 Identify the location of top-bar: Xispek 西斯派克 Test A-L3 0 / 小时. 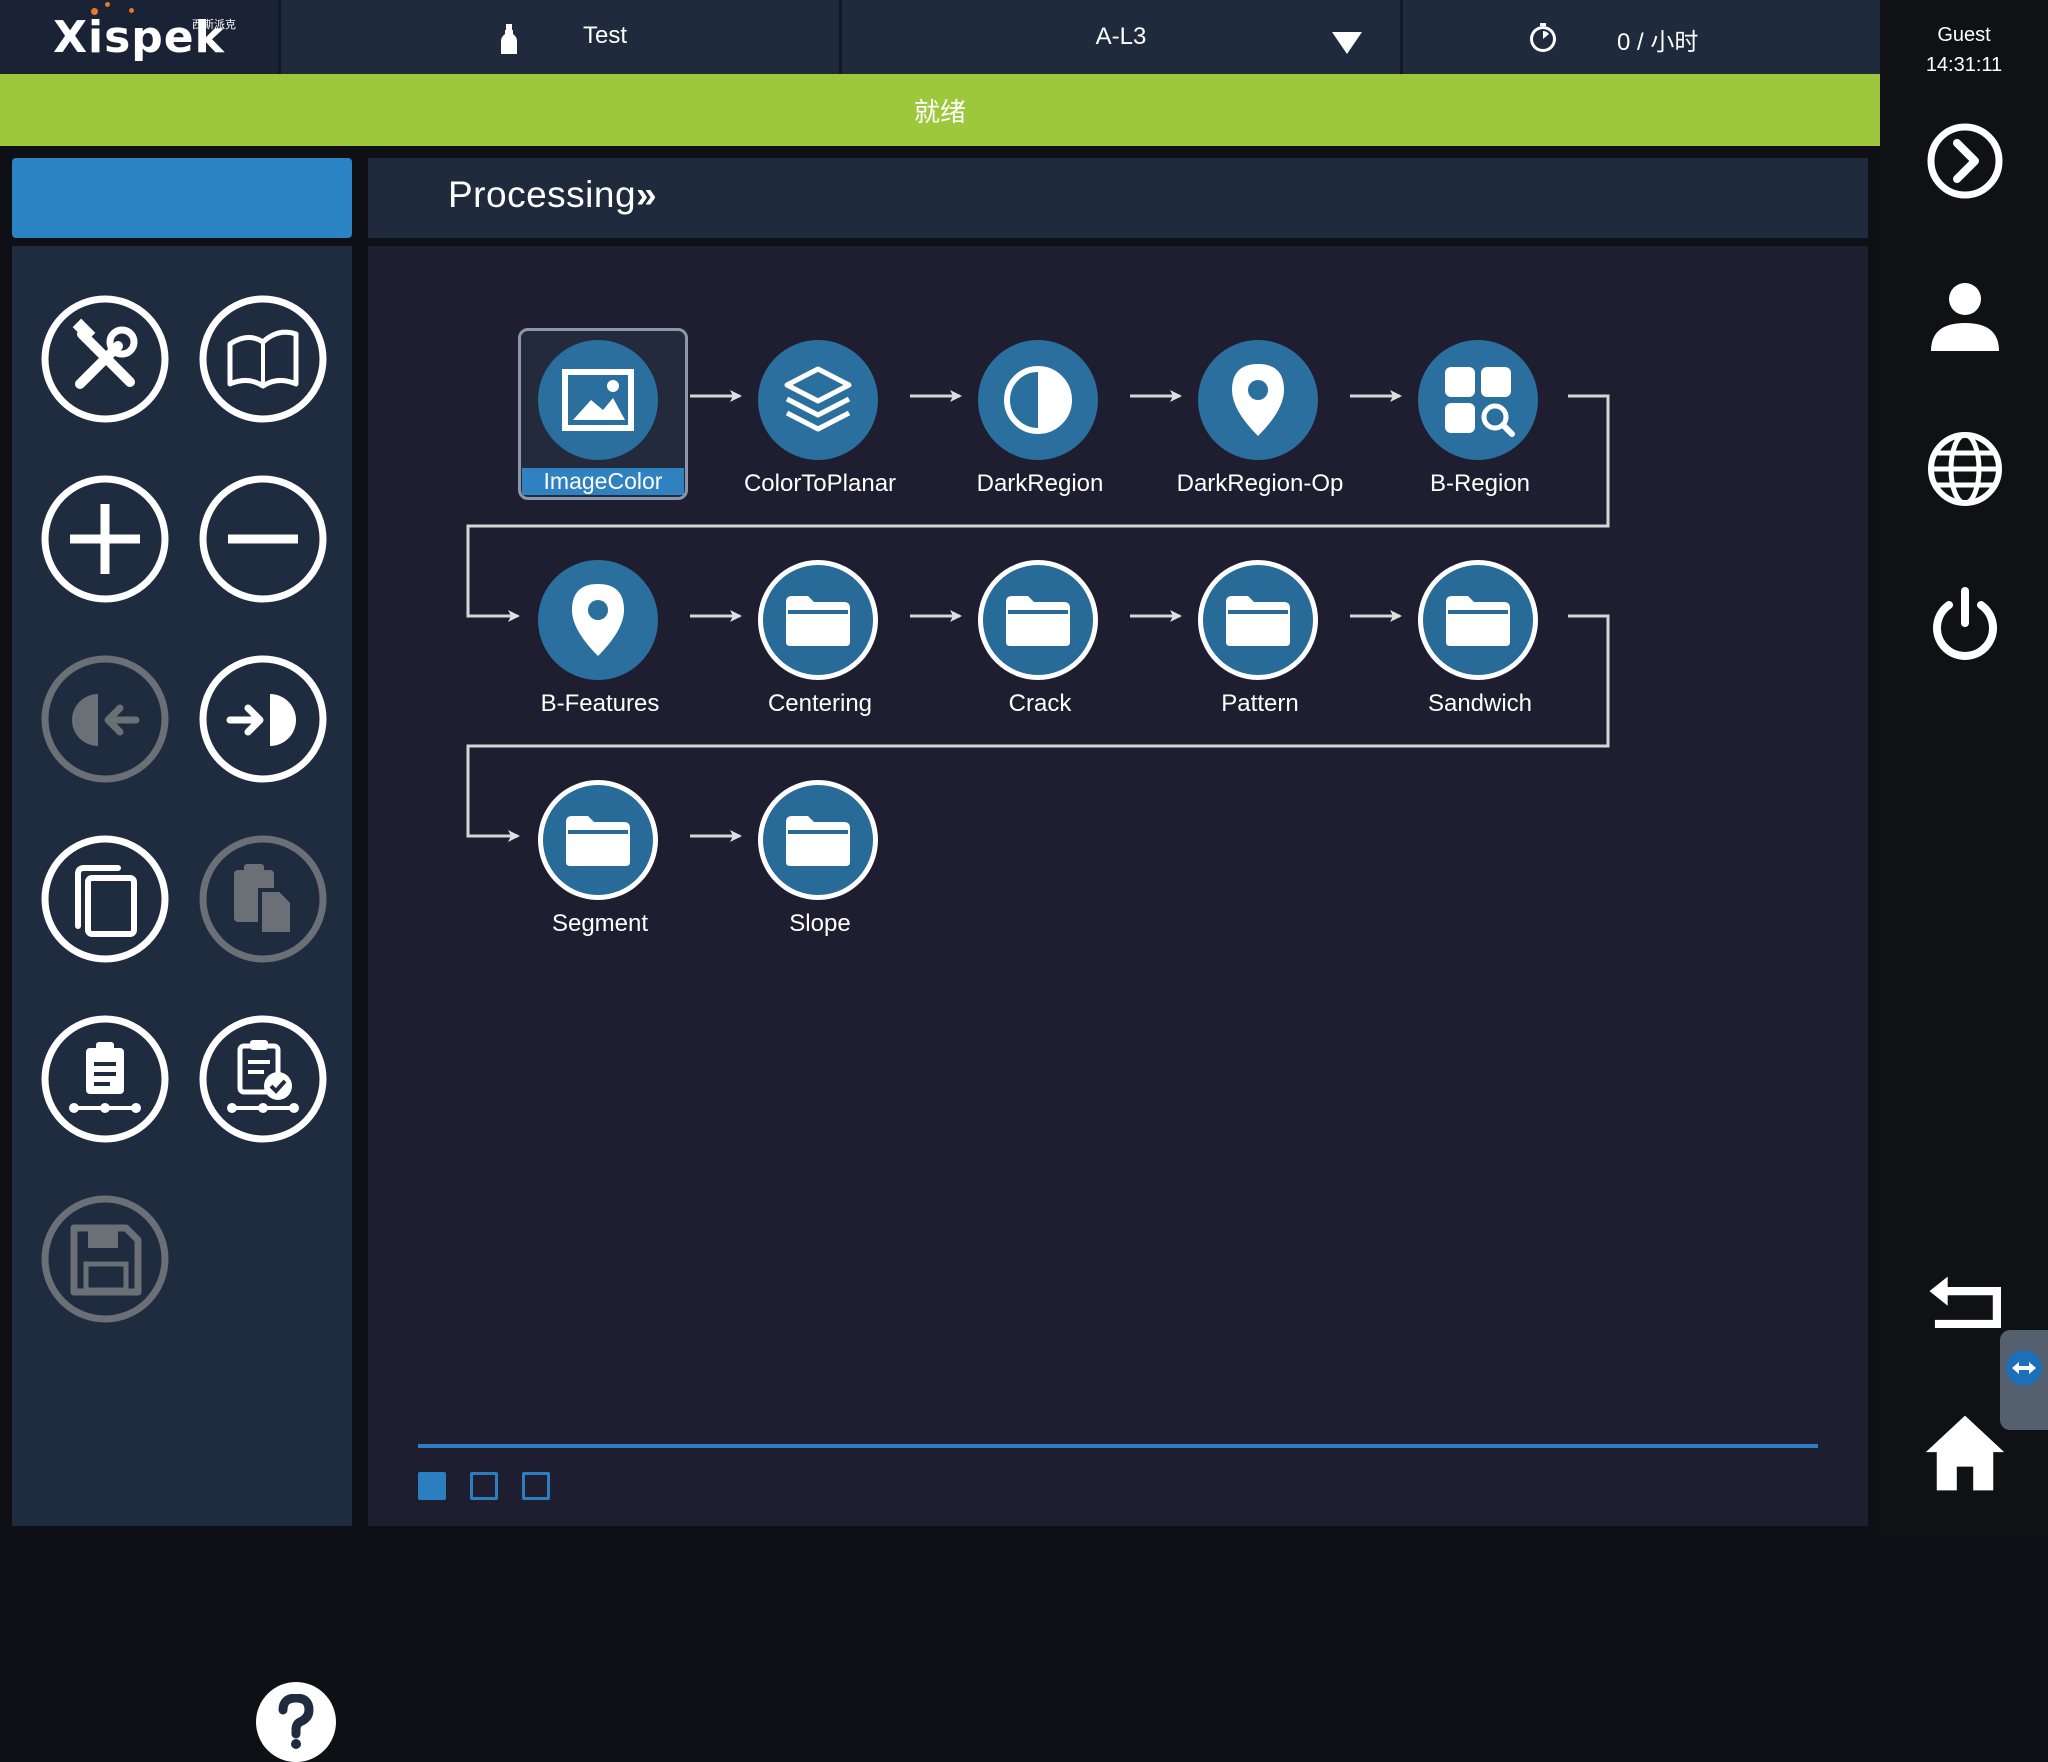
(940, 37).